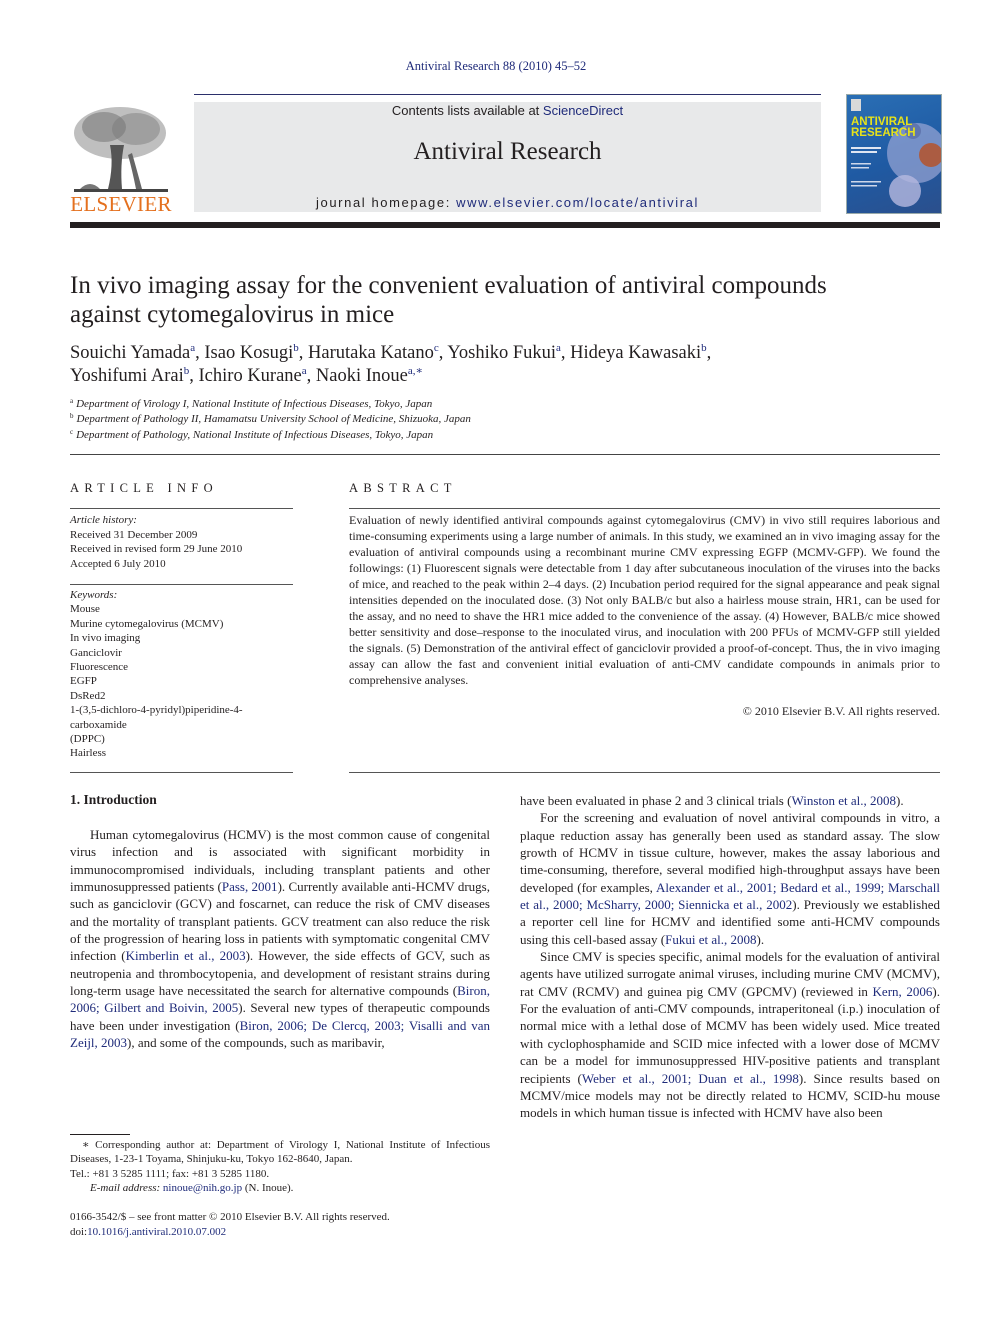 Image resolution: width=992 pixels, height=1323 pixels. Describe the element at coordinates (386, 202) in the screenshot. I see `homepage-prefix: journal homepage:` at that location.